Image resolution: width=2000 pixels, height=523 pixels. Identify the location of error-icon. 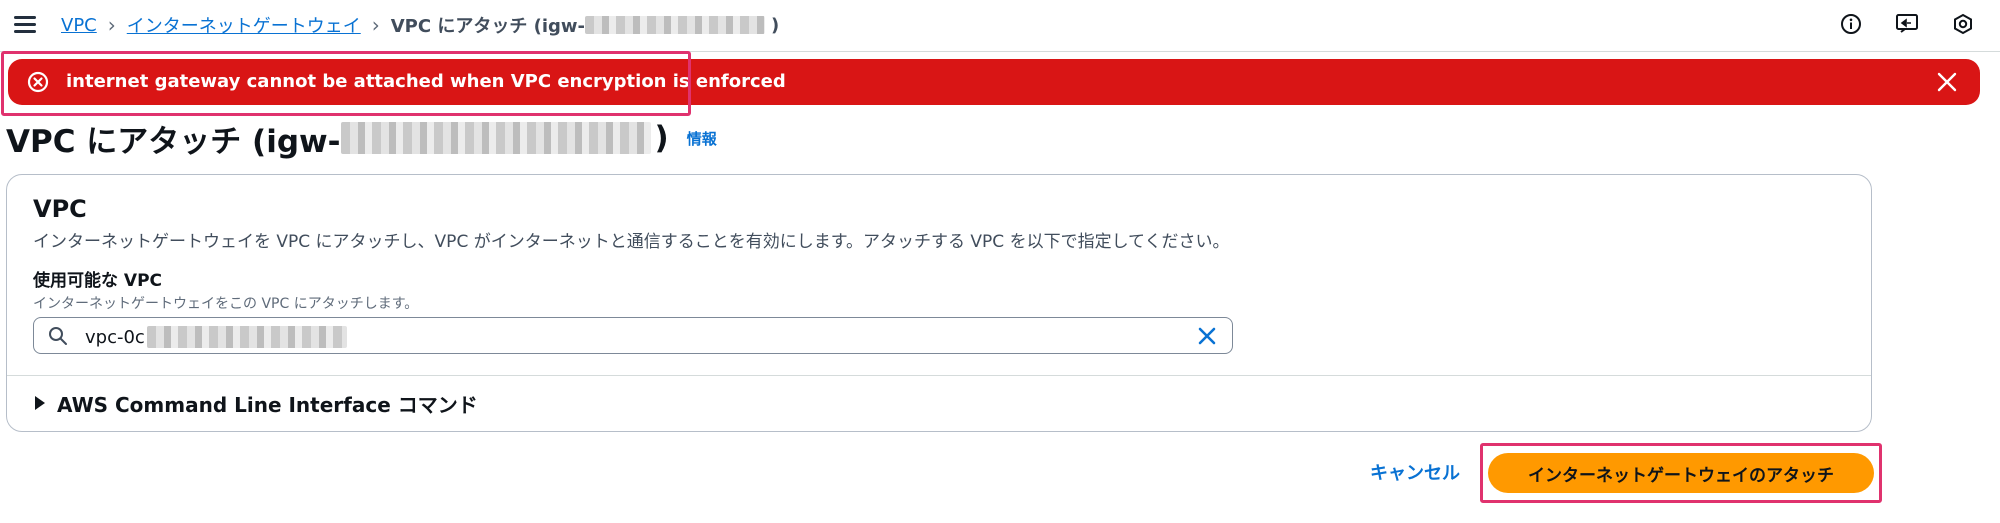
(38, 82).